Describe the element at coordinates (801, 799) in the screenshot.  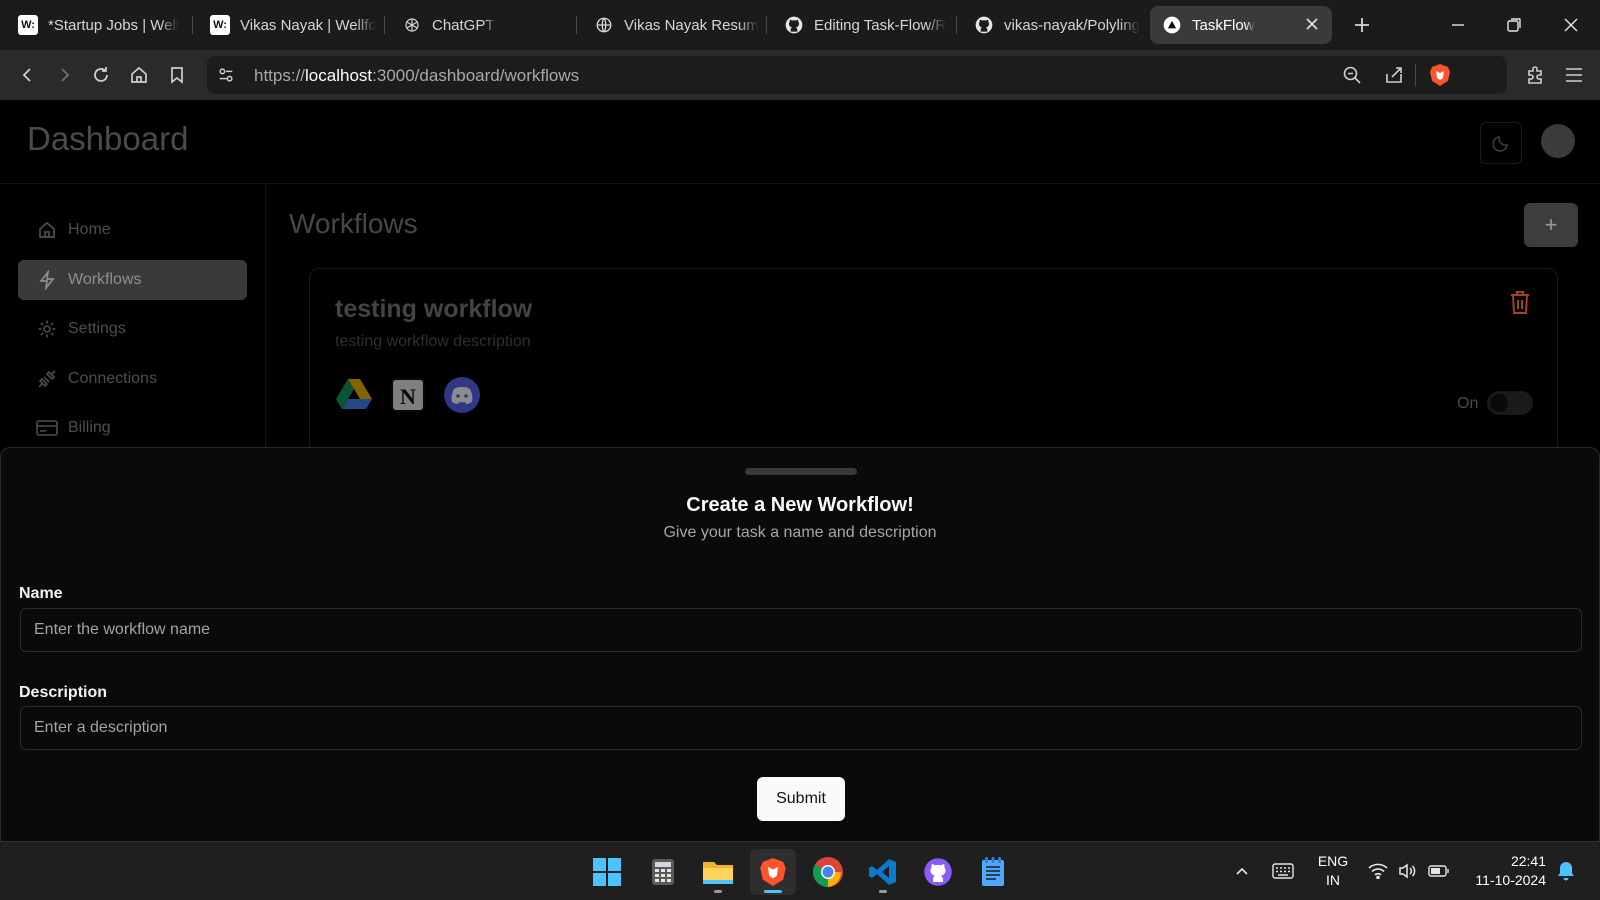
I see `submit-button: Submit` at that location.